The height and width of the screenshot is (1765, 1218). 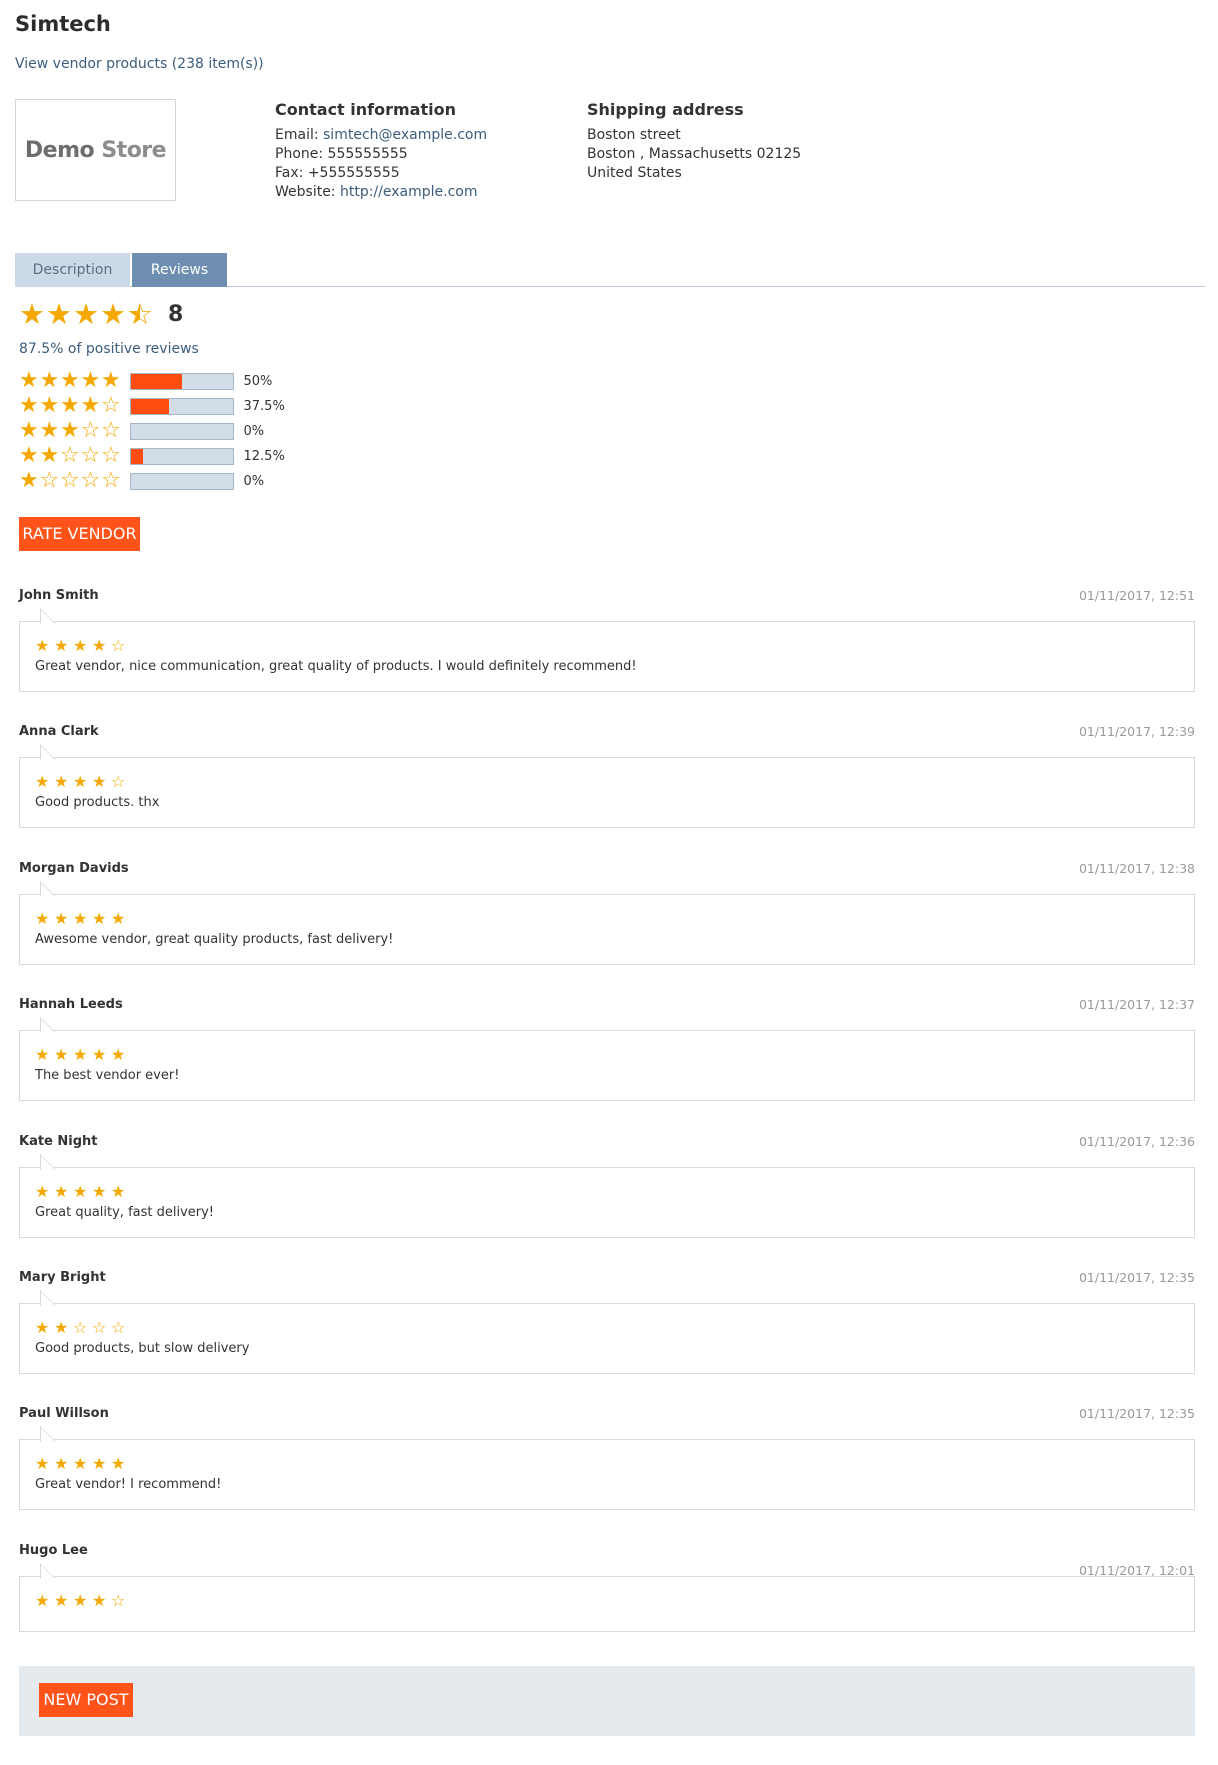 What do you see at coordinates (63, 24) in the screenshot?
I see `vendor-name: Simtech` at bounding box center [63, 24].